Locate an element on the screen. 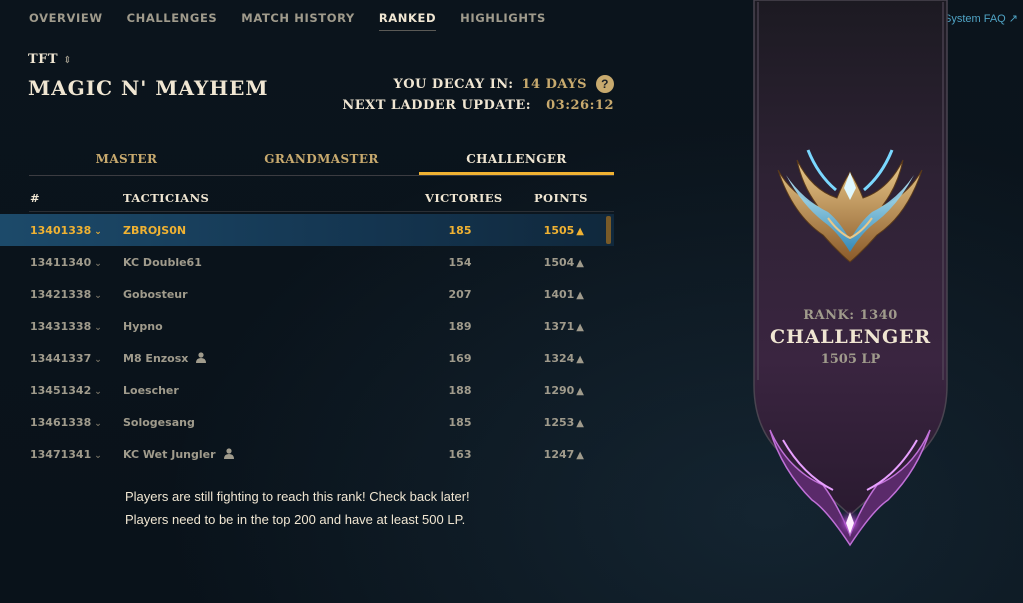  help-icon: ? is located at coordinates (605, 84).